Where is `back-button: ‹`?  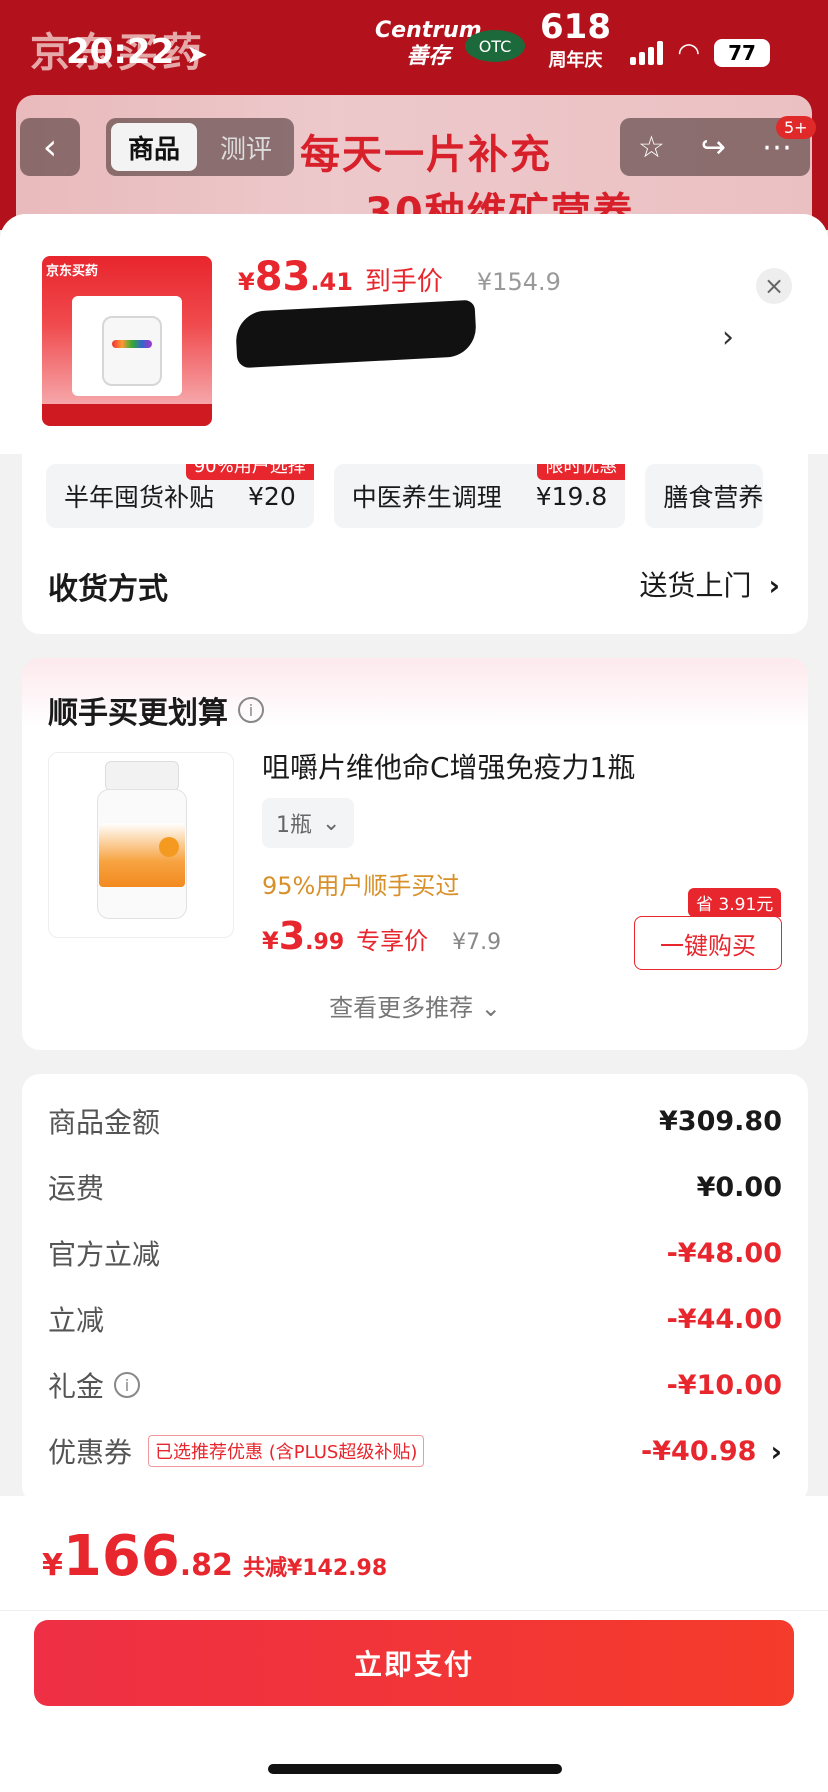 back-button: ‹ is located at coordinates (50, 147).